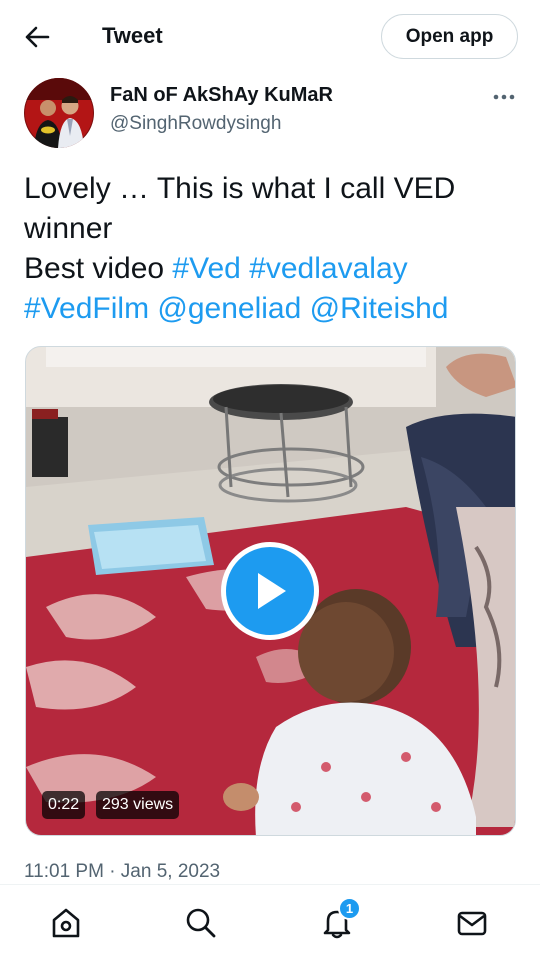 This screenshot has width=540, height=960. What do you see at coordinates (132, 35) in the screenshot?
I see `page-title: Tweet` at bounding box center [132, 35].